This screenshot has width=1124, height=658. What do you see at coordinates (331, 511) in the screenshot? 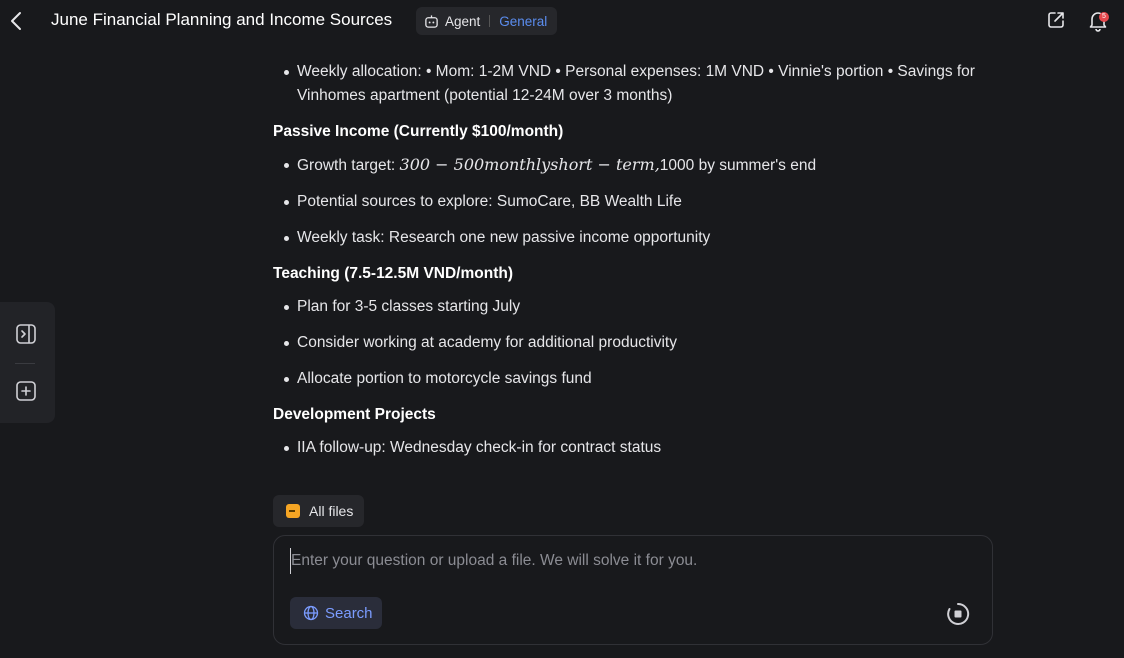
I see `all-files-label: All files` at bounding box center [331, 511].